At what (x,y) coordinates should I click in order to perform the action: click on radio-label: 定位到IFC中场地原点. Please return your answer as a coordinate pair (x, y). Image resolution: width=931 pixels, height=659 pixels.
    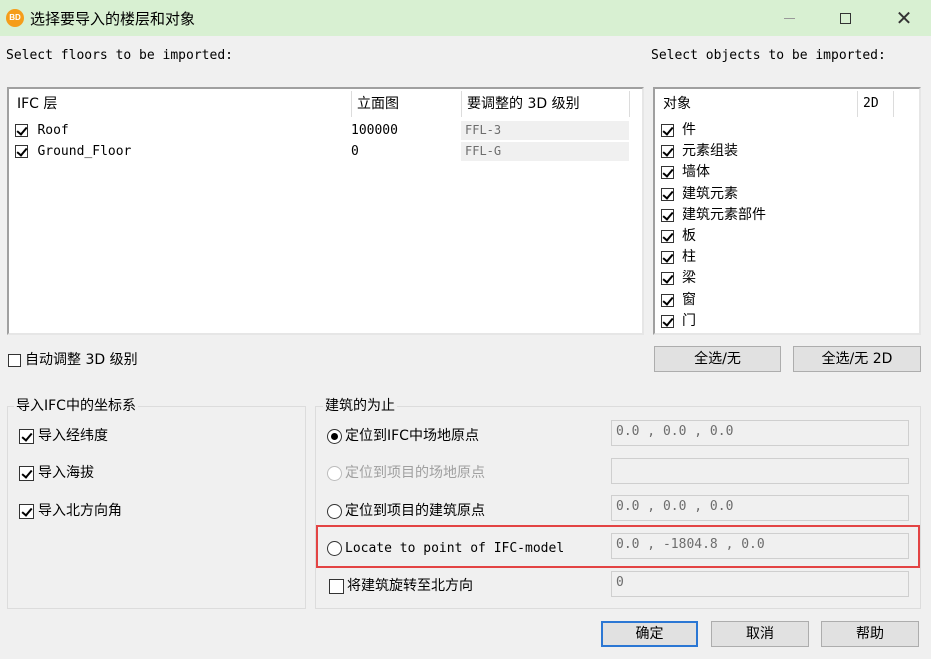
    Looking at the image, I should click on (412, 436).